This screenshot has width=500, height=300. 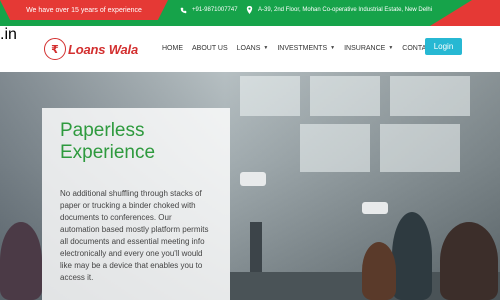 What do you see at coordinates (443, 46) in the screenshot?
I see `login-button: Login` at bounding box center [443, 46].